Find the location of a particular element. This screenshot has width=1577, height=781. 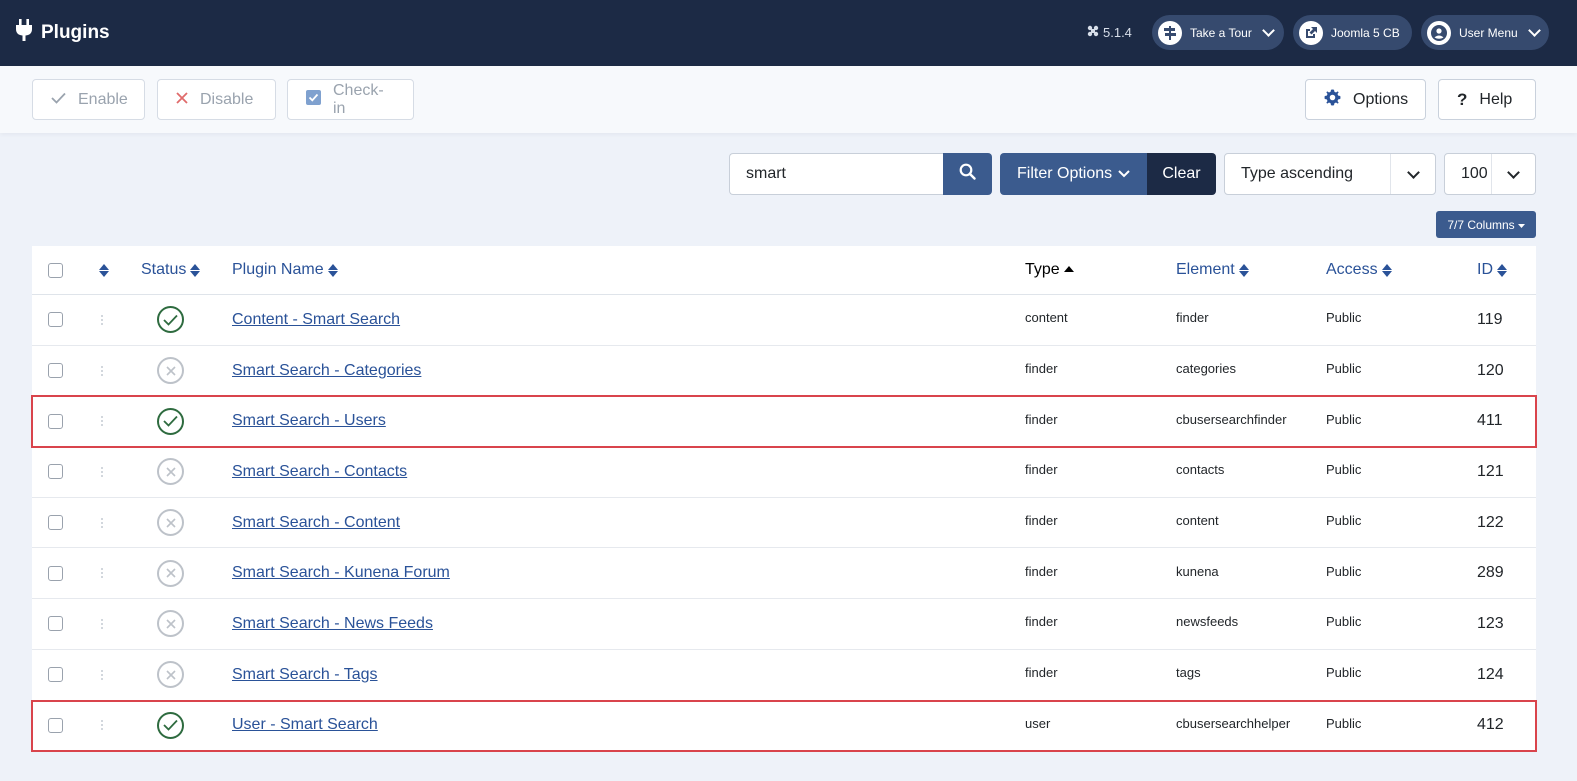

list-limit-select: 100 is located at coordinates (1490, 174).